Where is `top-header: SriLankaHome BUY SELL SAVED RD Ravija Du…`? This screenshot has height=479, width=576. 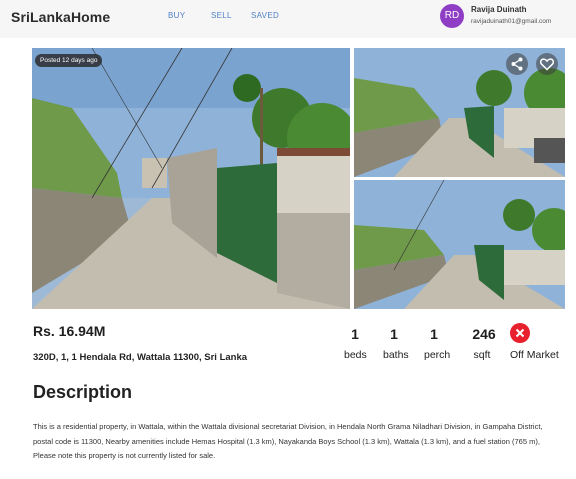 top-header: SriLankaHome BUY SELL SAVED RD Ravija Du… is located at coordinates (288, 19).